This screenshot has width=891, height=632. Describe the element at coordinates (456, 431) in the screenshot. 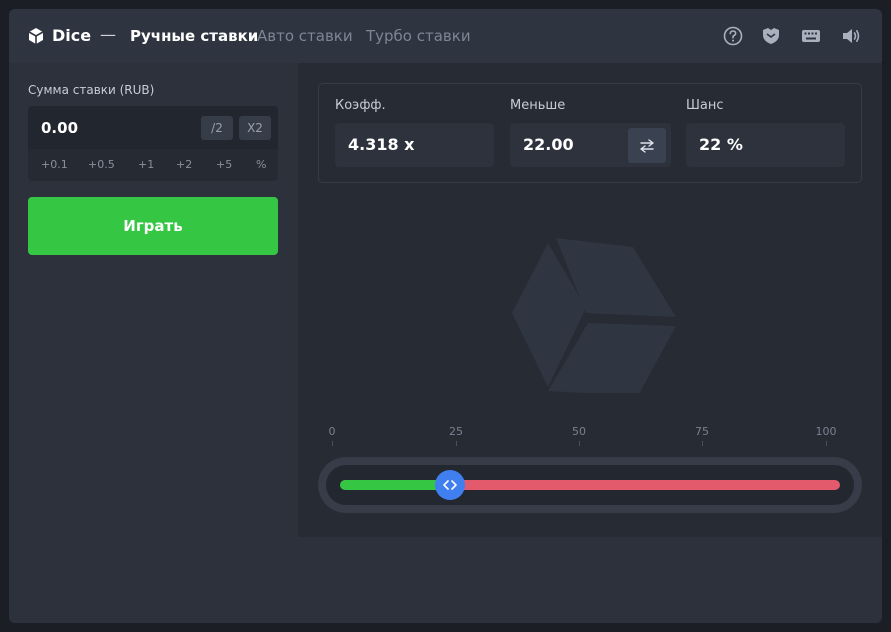

I see `tick-label: 25` at that location.